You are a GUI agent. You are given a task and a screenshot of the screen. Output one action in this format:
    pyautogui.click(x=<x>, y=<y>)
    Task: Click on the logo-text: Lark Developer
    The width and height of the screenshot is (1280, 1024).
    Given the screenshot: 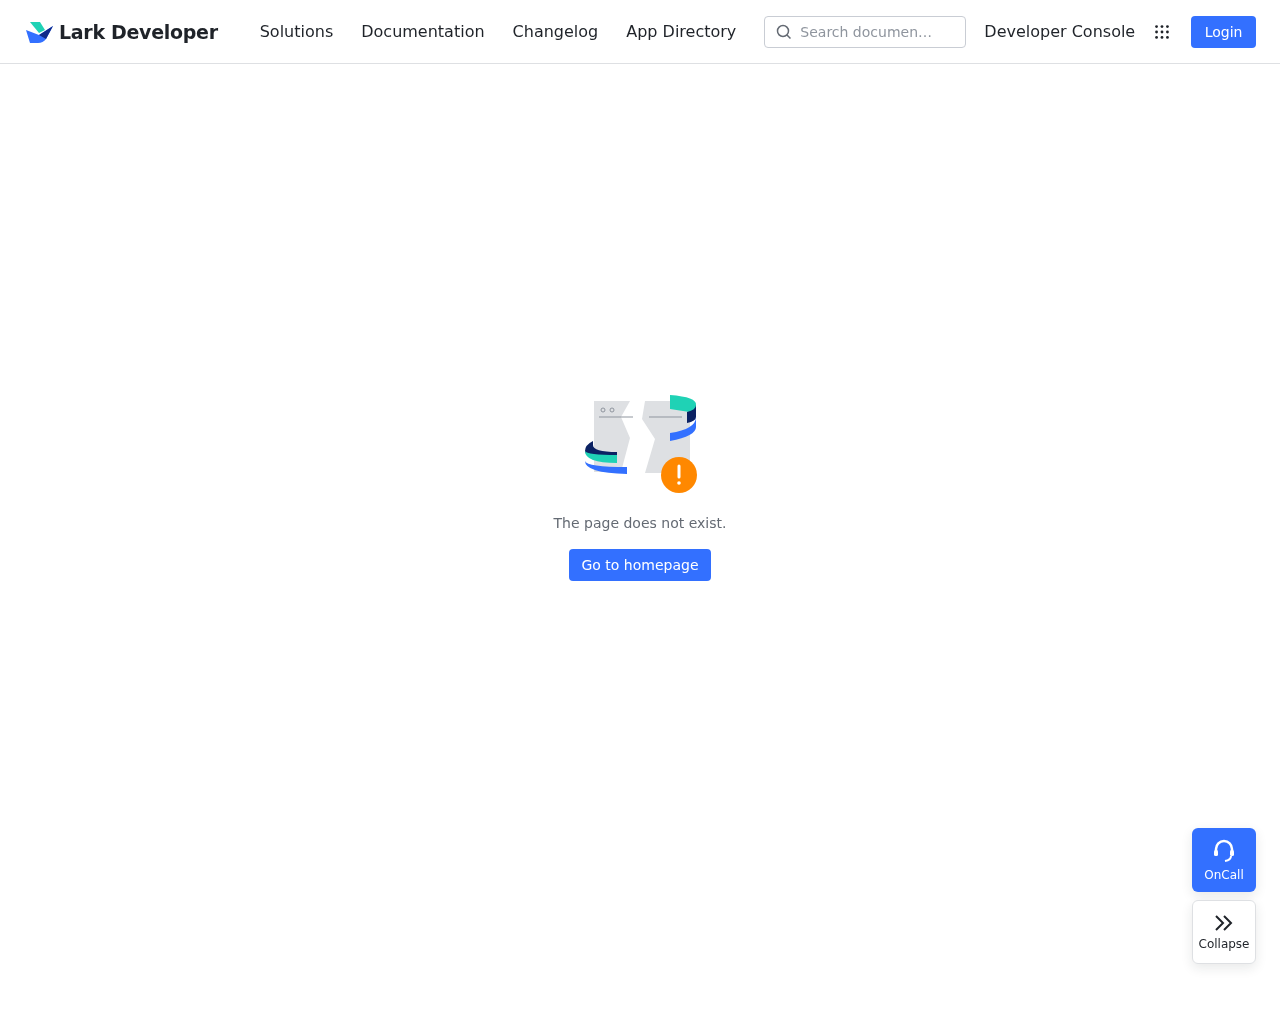 What is the action you would take?
    pyautogui.click(x=138, y=31)
    